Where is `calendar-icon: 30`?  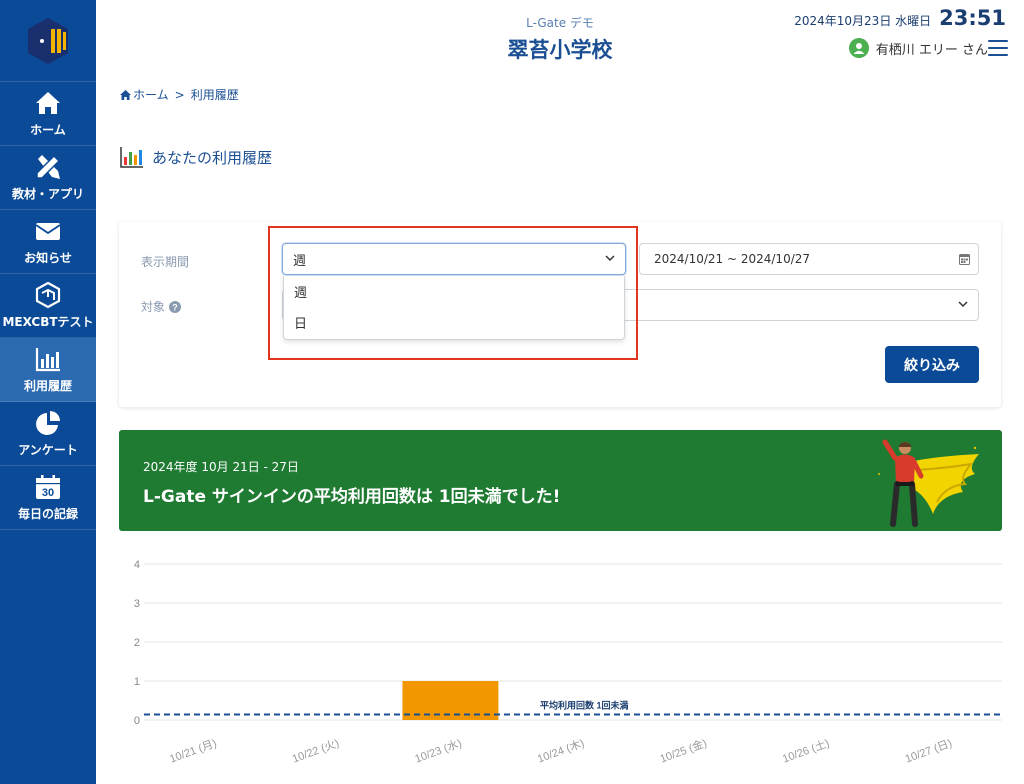
calendar-icon: 30 is located at coordinates (48, 487).